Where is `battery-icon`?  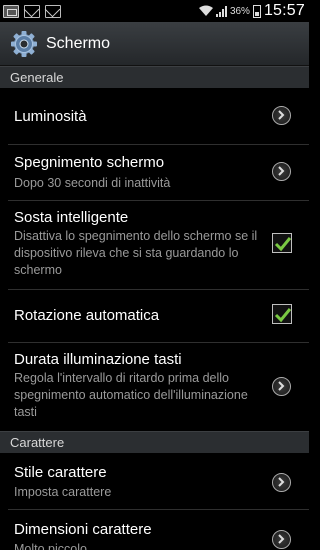 battery-icon is located at coordinates (256, 11).